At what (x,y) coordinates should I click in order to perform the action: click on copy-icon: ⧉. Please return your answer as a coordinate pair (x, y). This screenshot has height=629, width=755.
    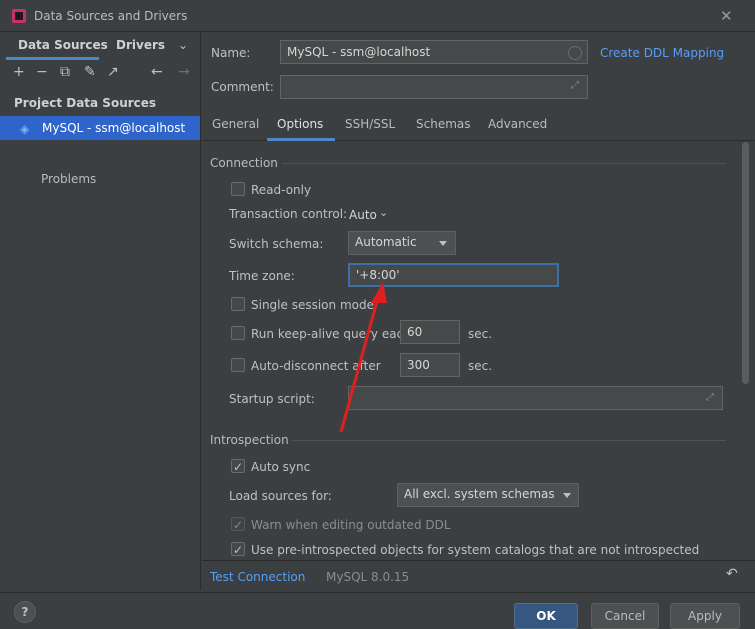
    Looking at the image, I should click on (65, 72).